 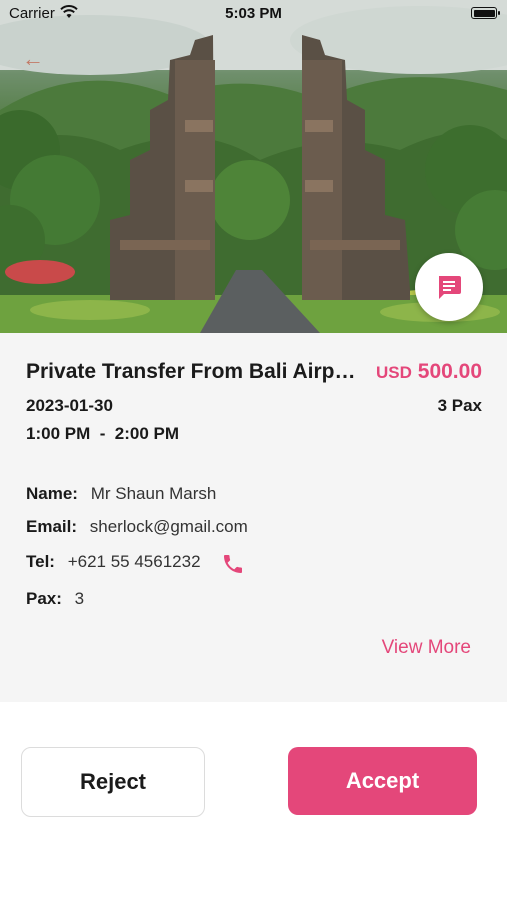 What do you see at coordinates (153, 493) in the screenshot?
I see `guest-name: Mr Shaun Marsh` at bounding box center [153, 493].